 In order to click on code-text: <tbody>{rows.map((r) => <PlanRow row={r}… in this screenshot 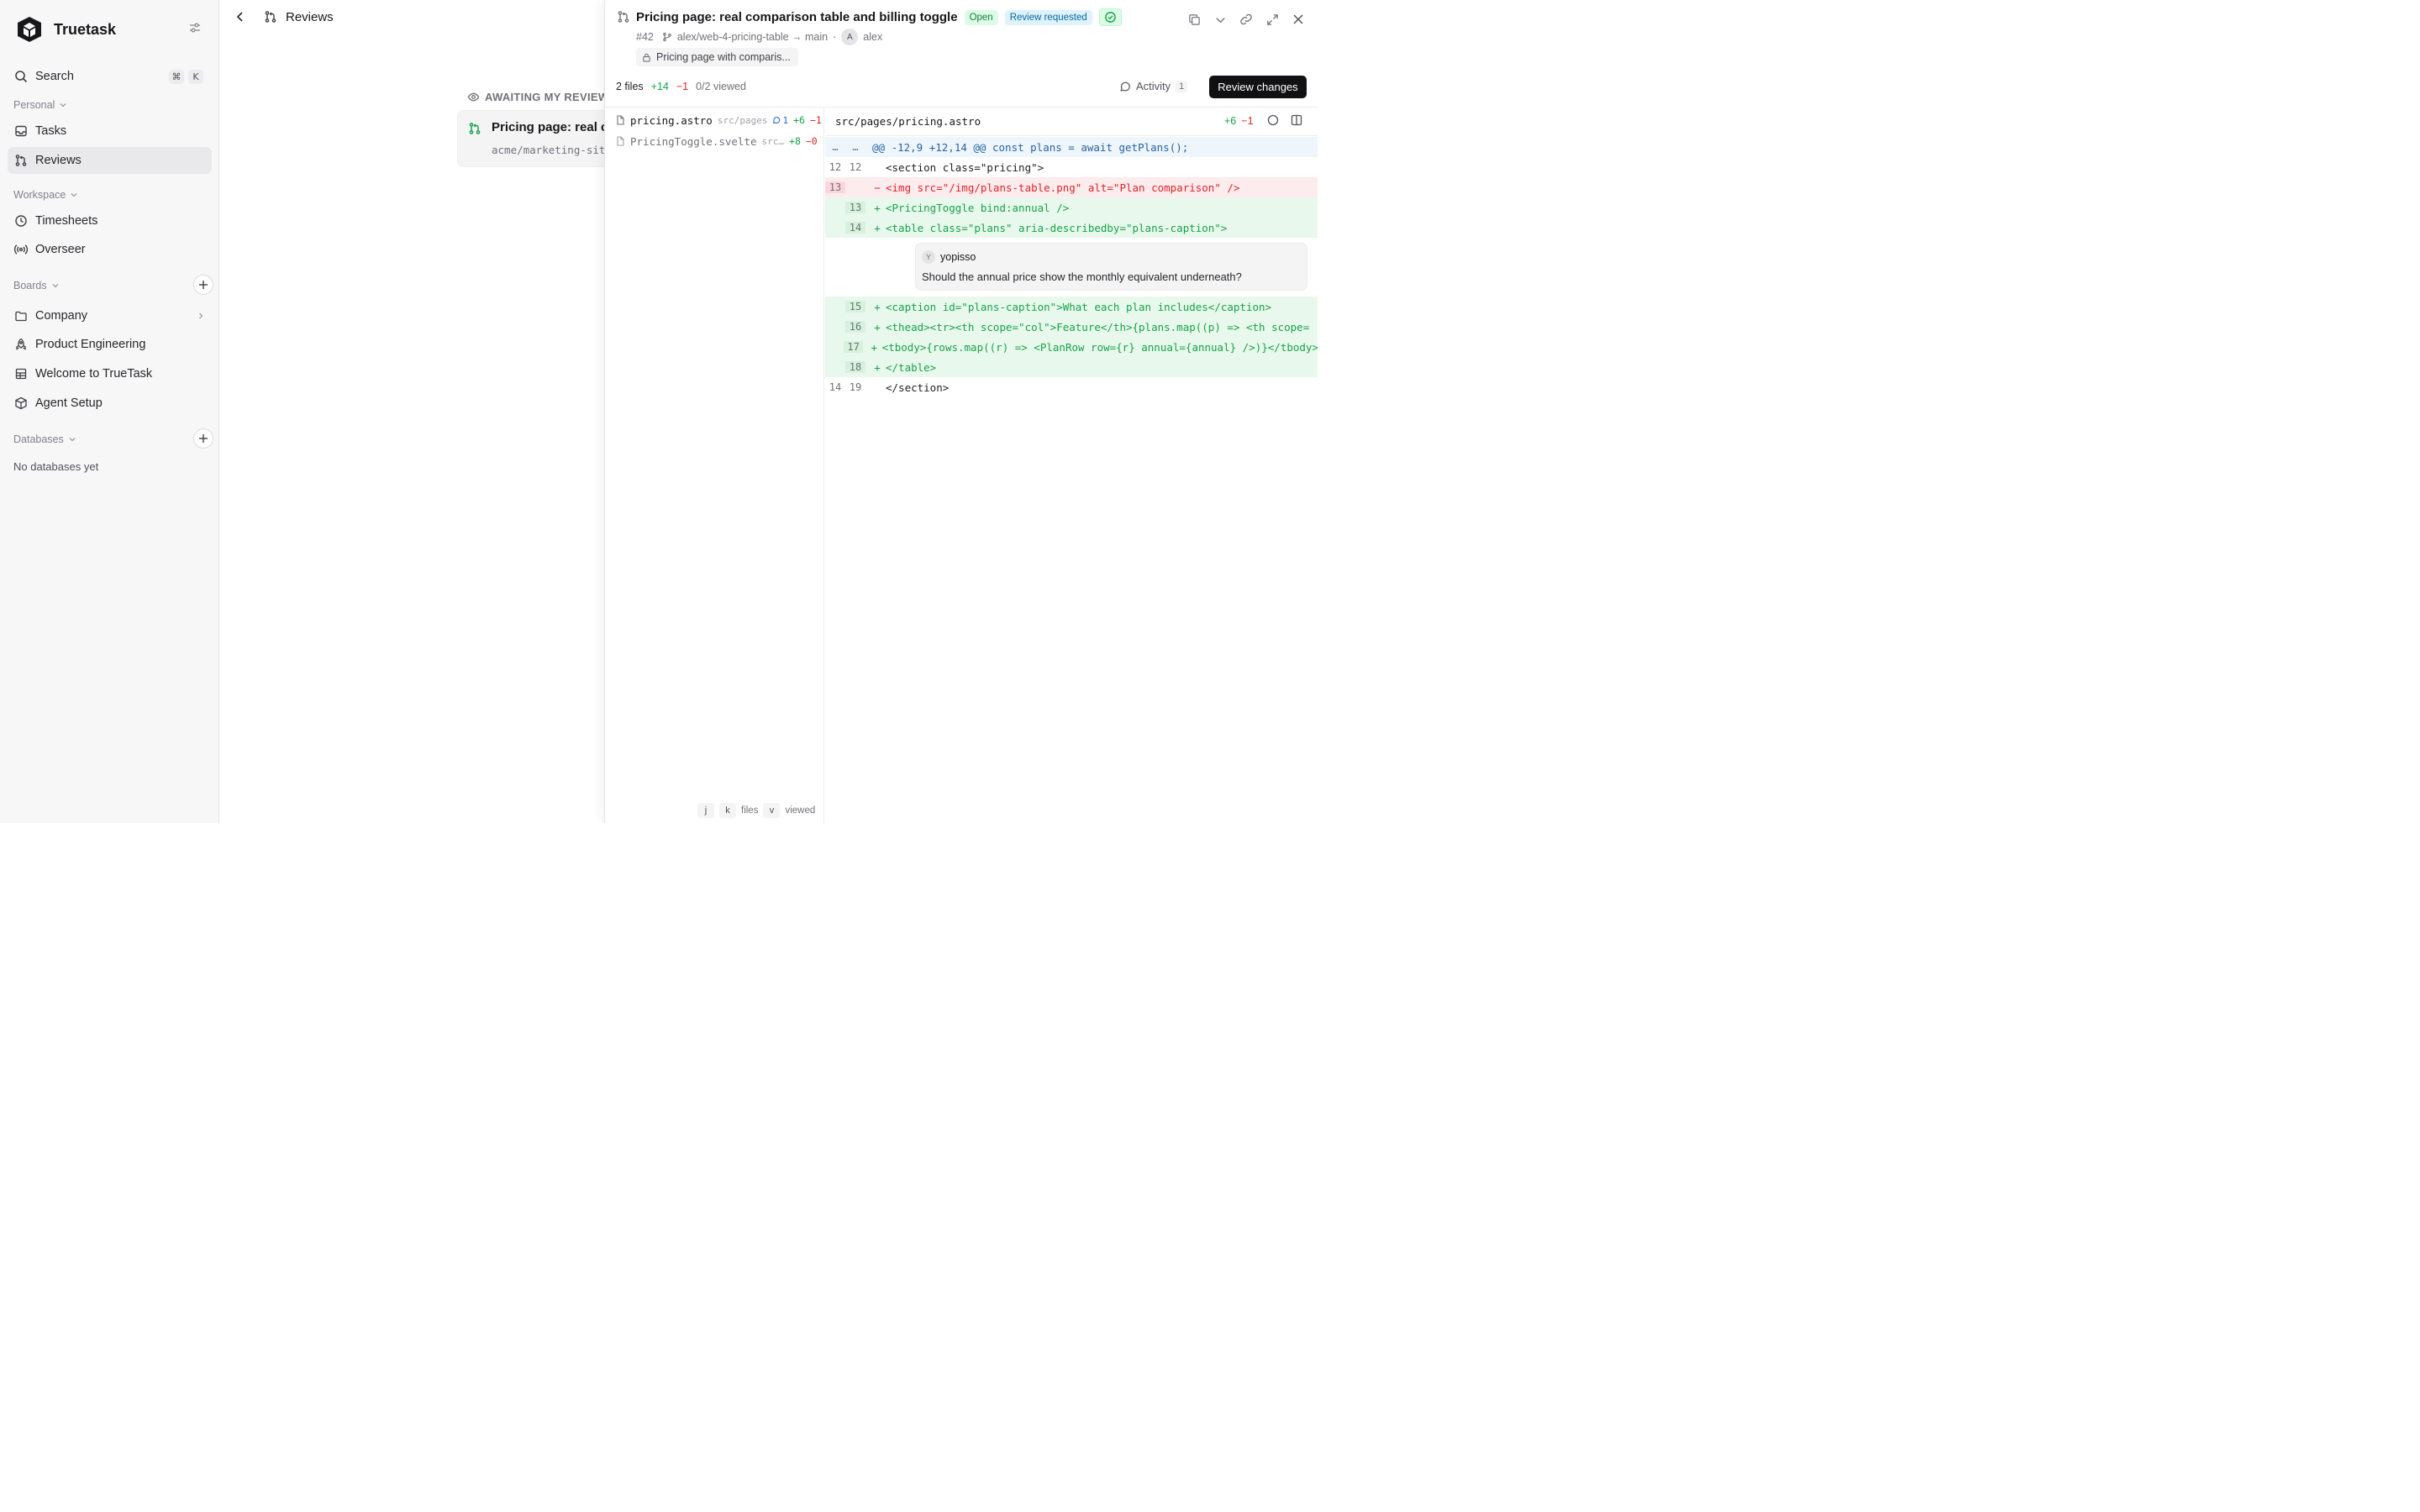, I will do `click(1100, 347)`.